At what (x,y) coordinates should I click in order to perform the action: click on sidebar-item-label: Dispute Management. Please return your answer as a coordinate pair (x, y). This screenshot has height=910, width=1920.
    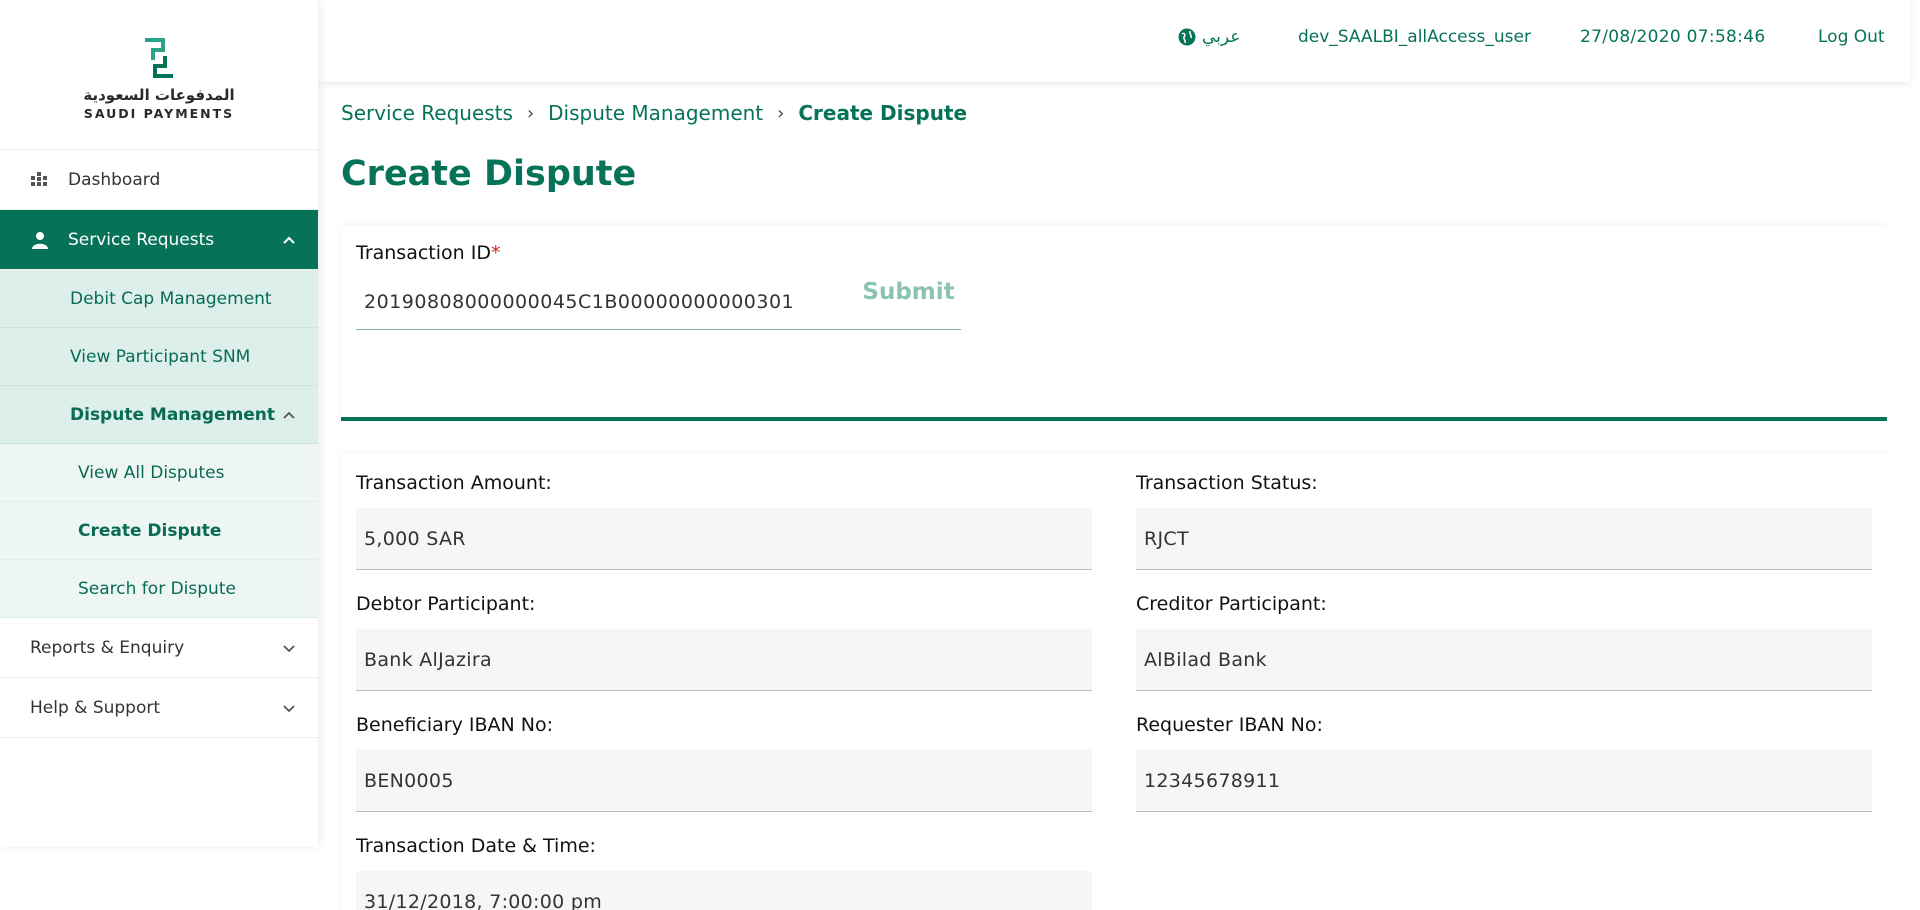
    Looking at the image, I should click on (173, 414).